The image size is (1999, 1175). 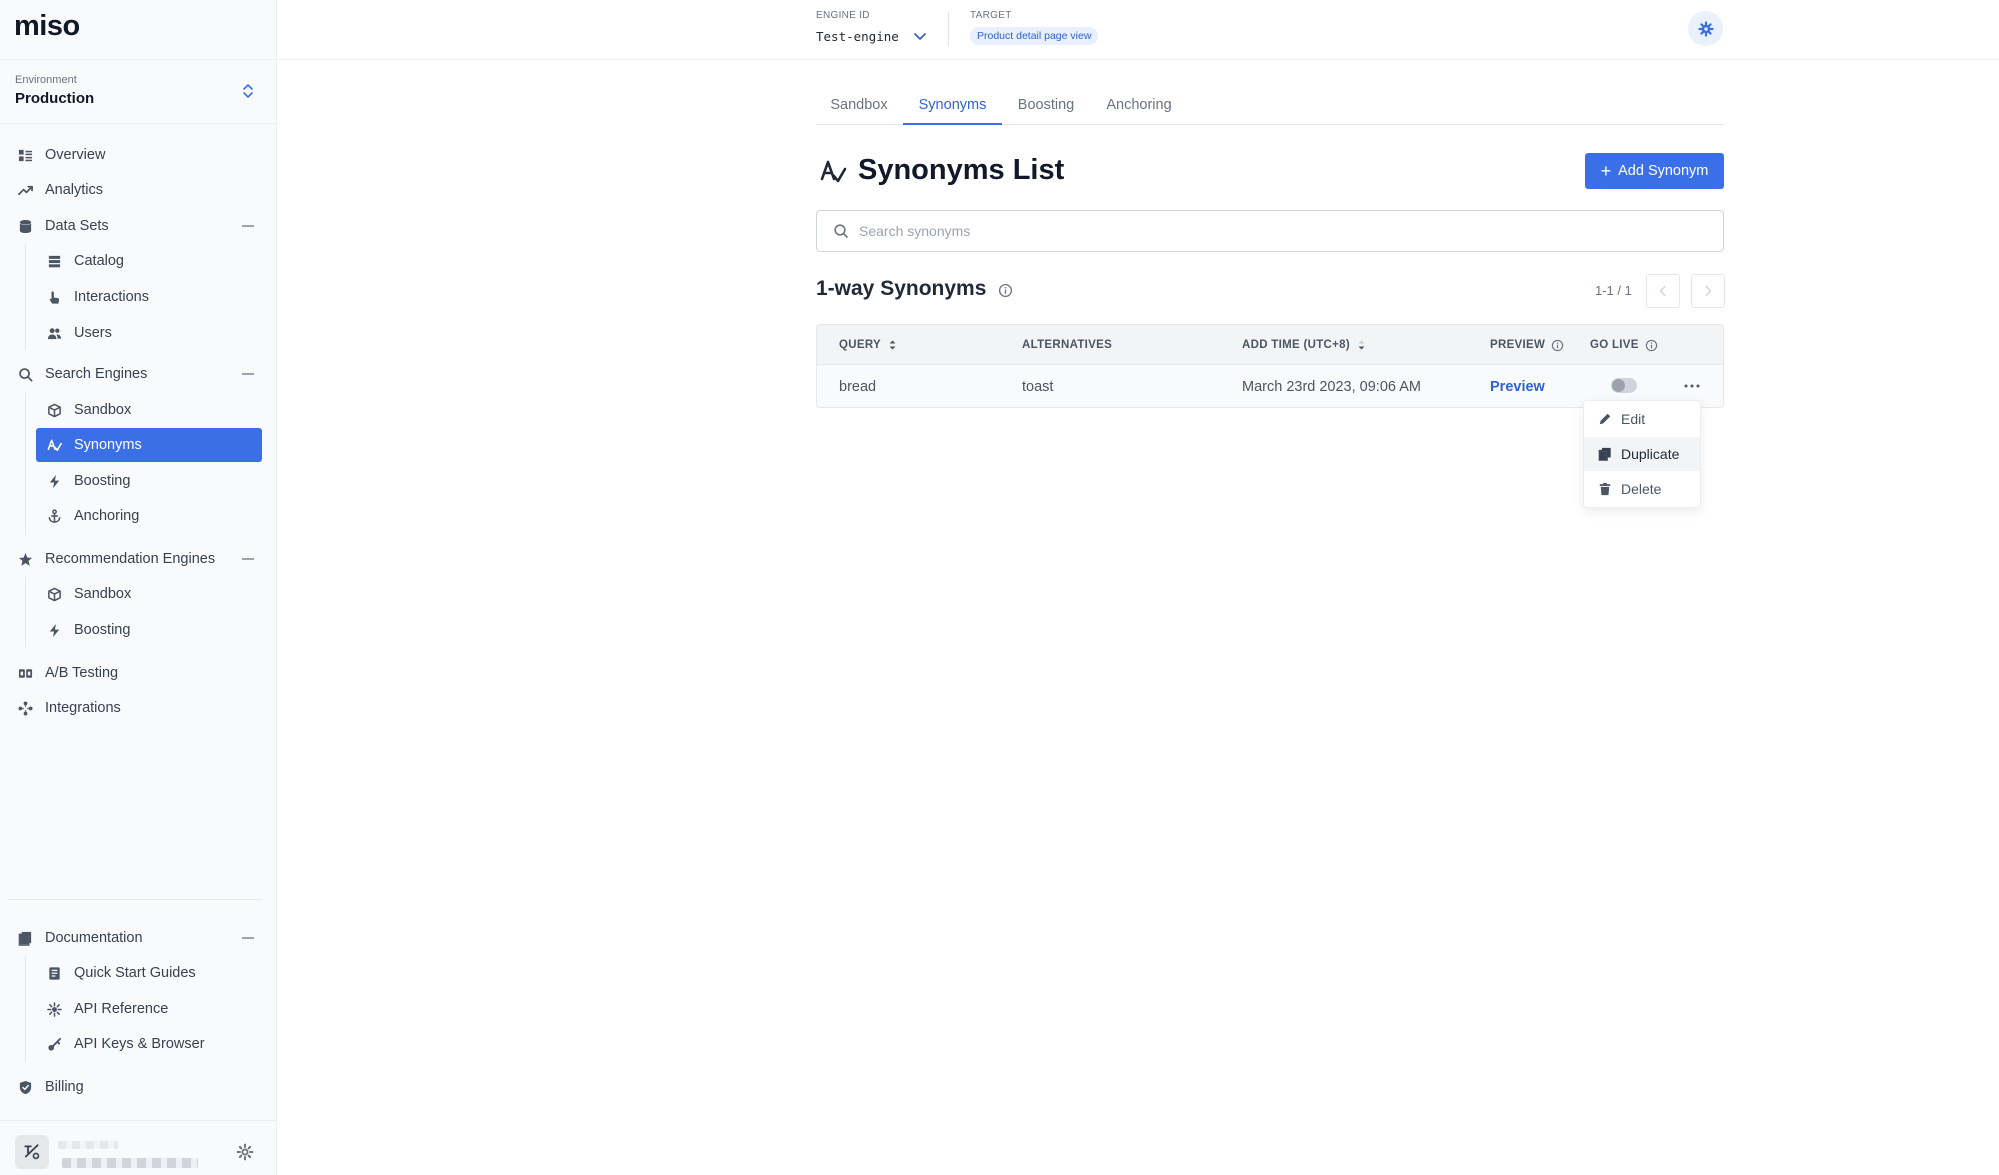 I want to click on sidebar-item-search-boosting: Boosting, so click(x=149, y=481).